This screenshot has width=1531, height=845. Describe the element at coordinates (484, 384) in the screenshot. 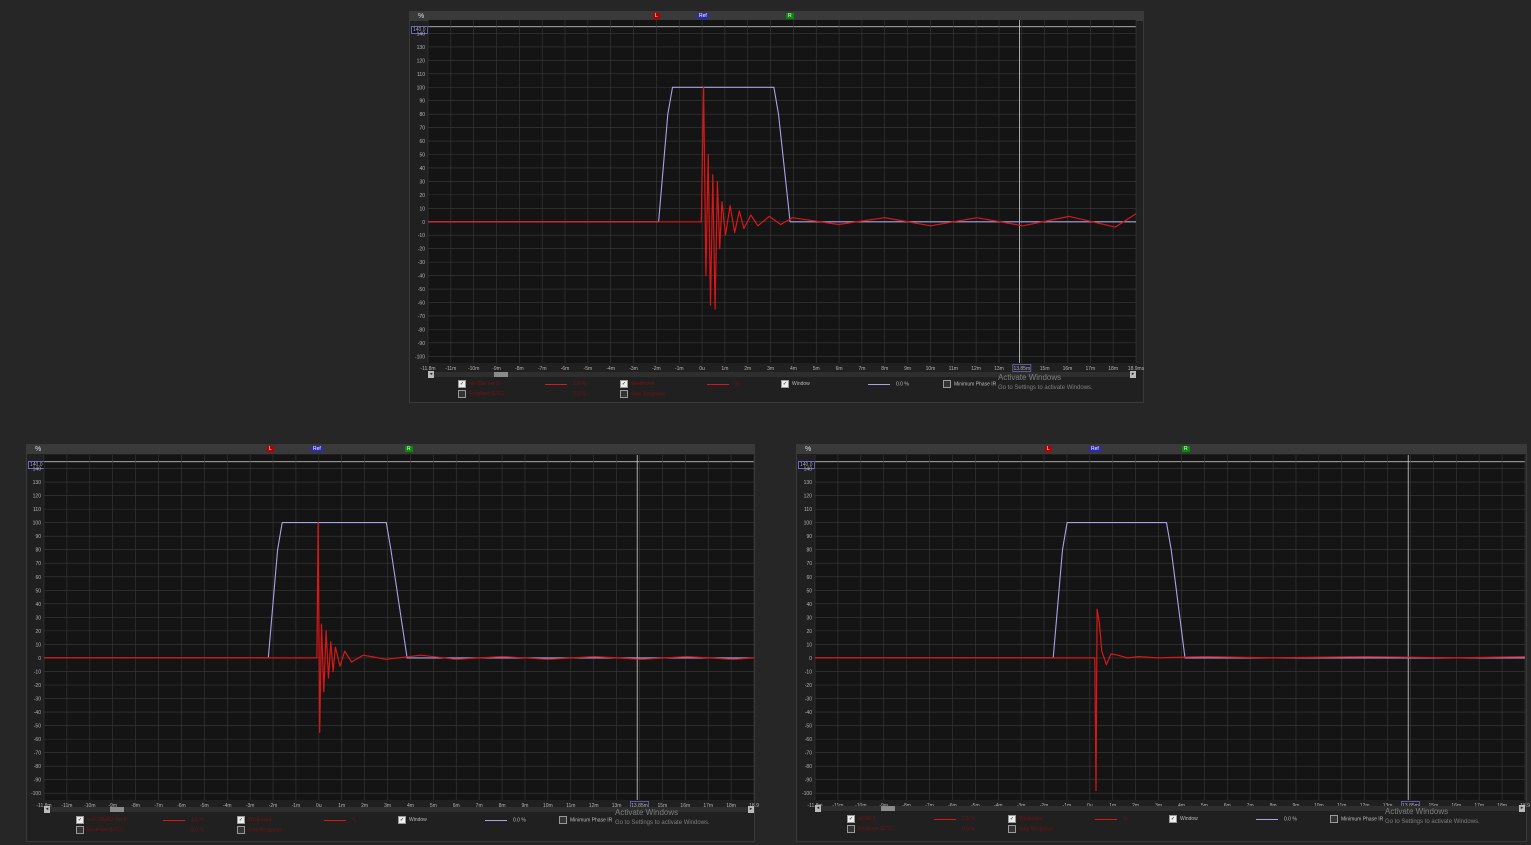

I see `legend-trace-name: mu-25p Ver 5` at that location.